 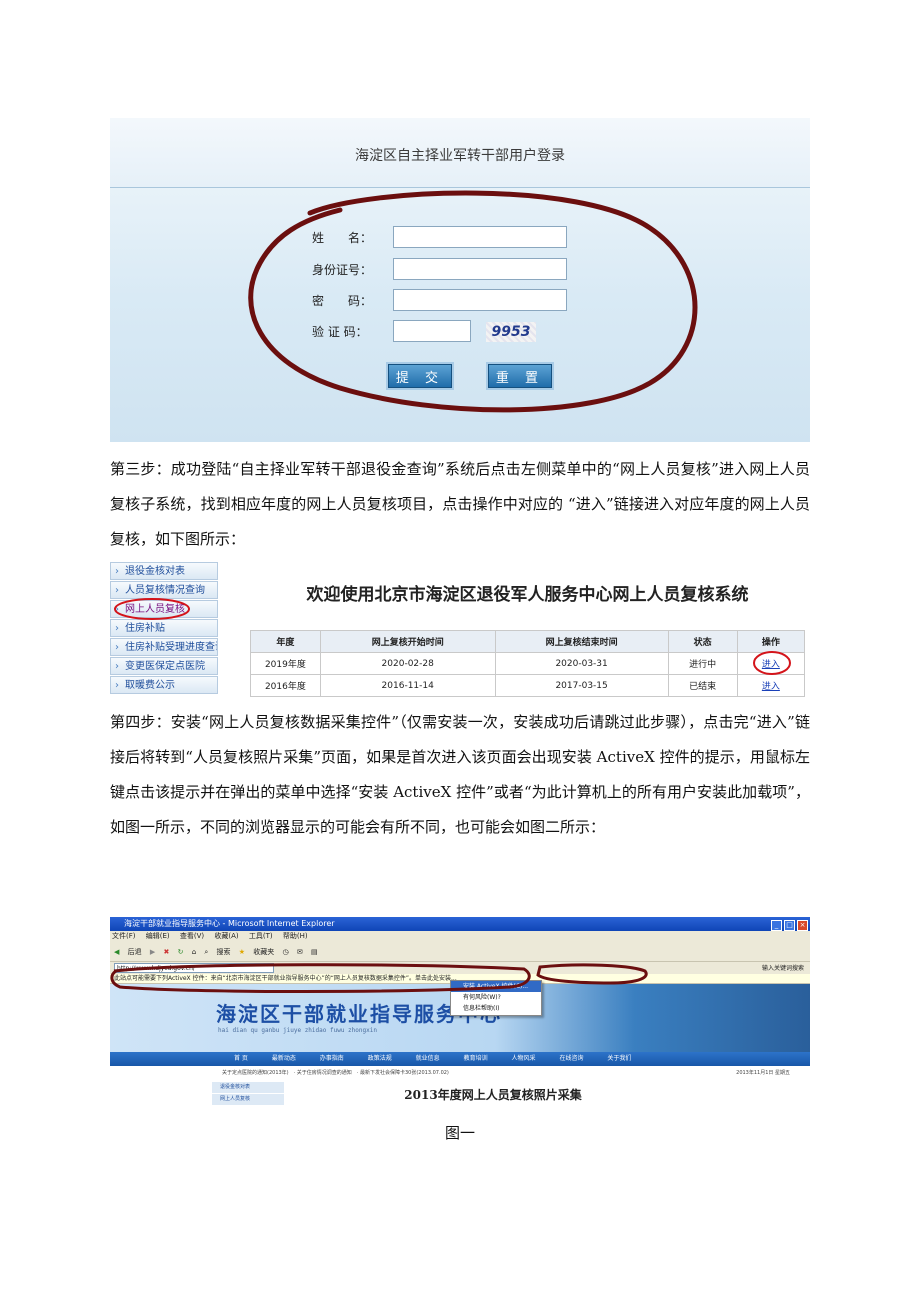 What do you see at coordinates (164, 685) in the screenshot?
I see `menu-item-heating-fee: 取暖费公示` at bounding box center [164, 685].